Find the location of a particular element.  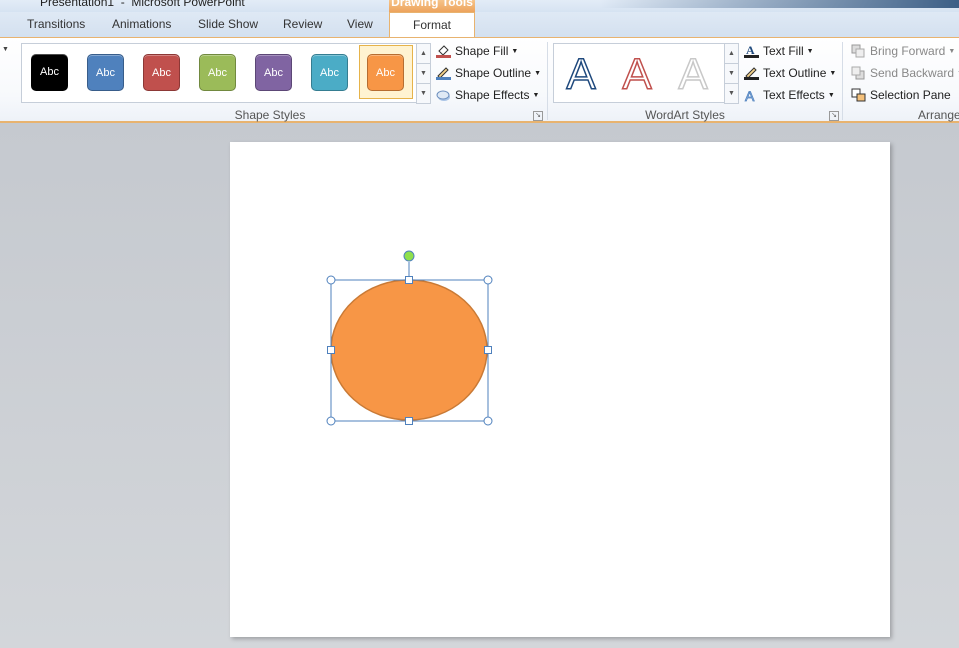

wordart-scroll-up-icon: ▲ is located at coordinates (731, 53).